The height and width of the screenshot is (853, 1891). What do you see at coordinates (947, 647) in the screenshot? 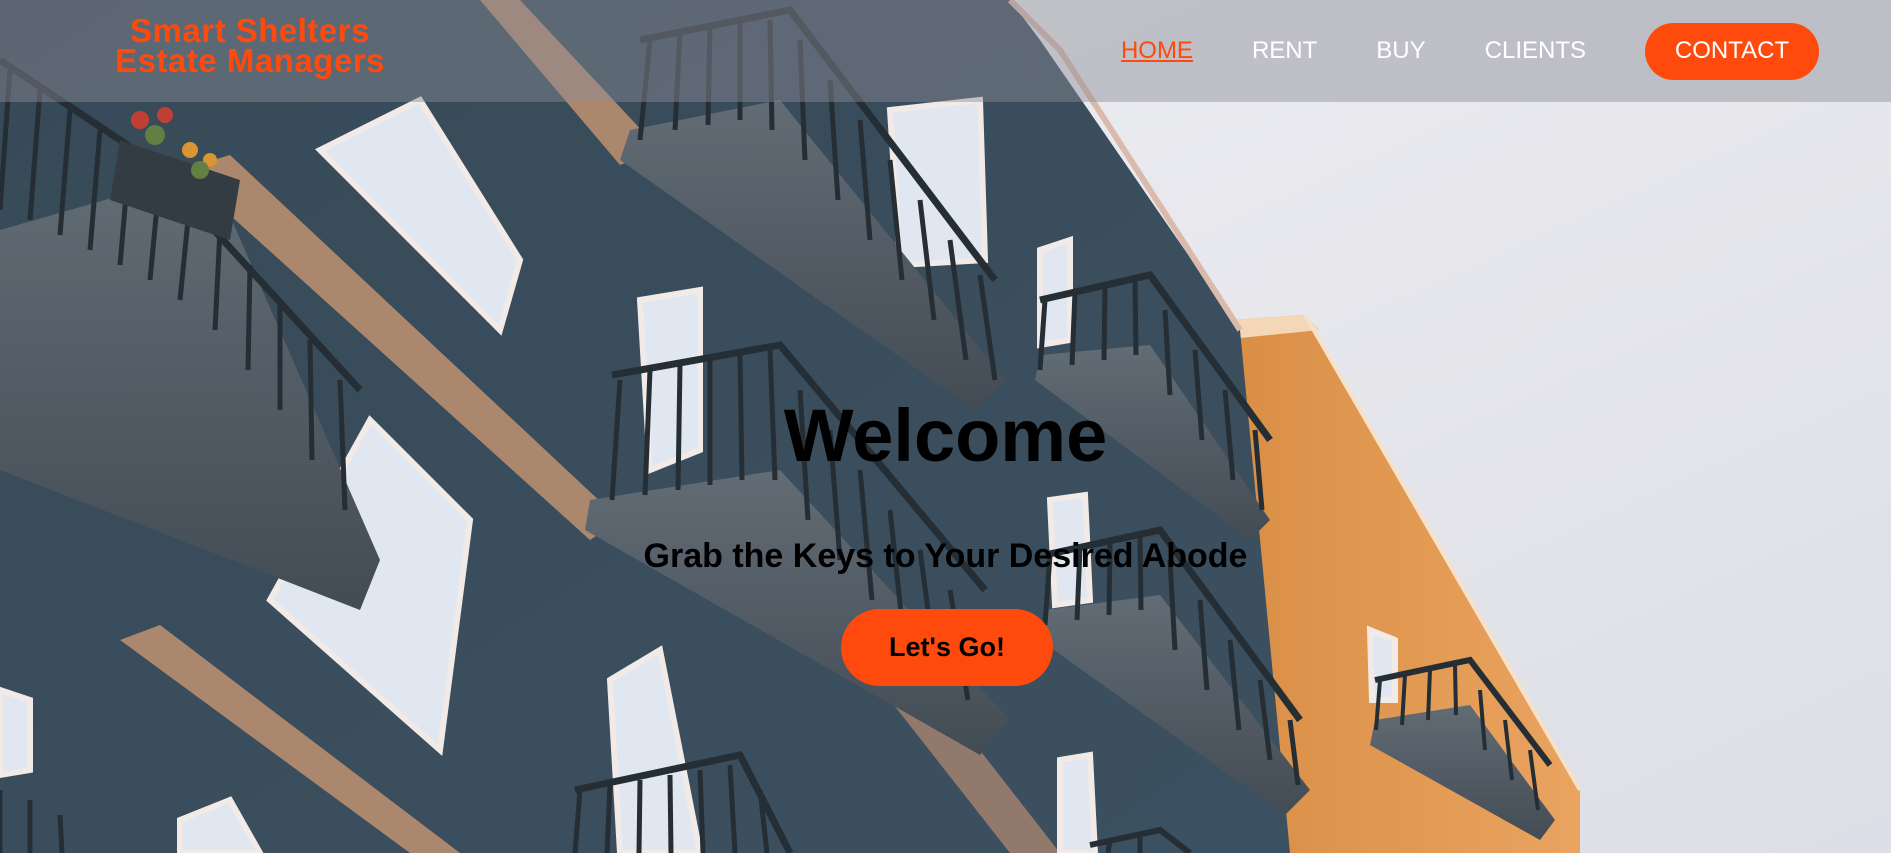
I see `lets-go-button: Let's Go!` at bounding box center [947, 647].